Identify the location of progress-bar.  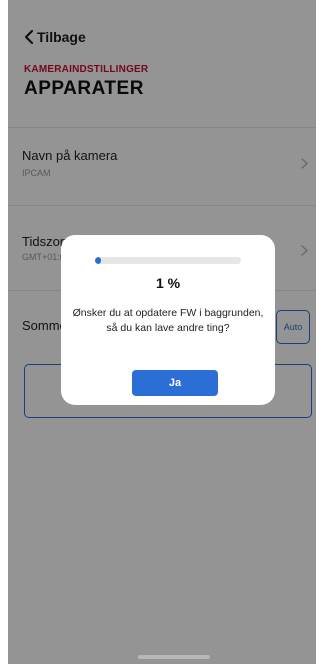
(168, 260).